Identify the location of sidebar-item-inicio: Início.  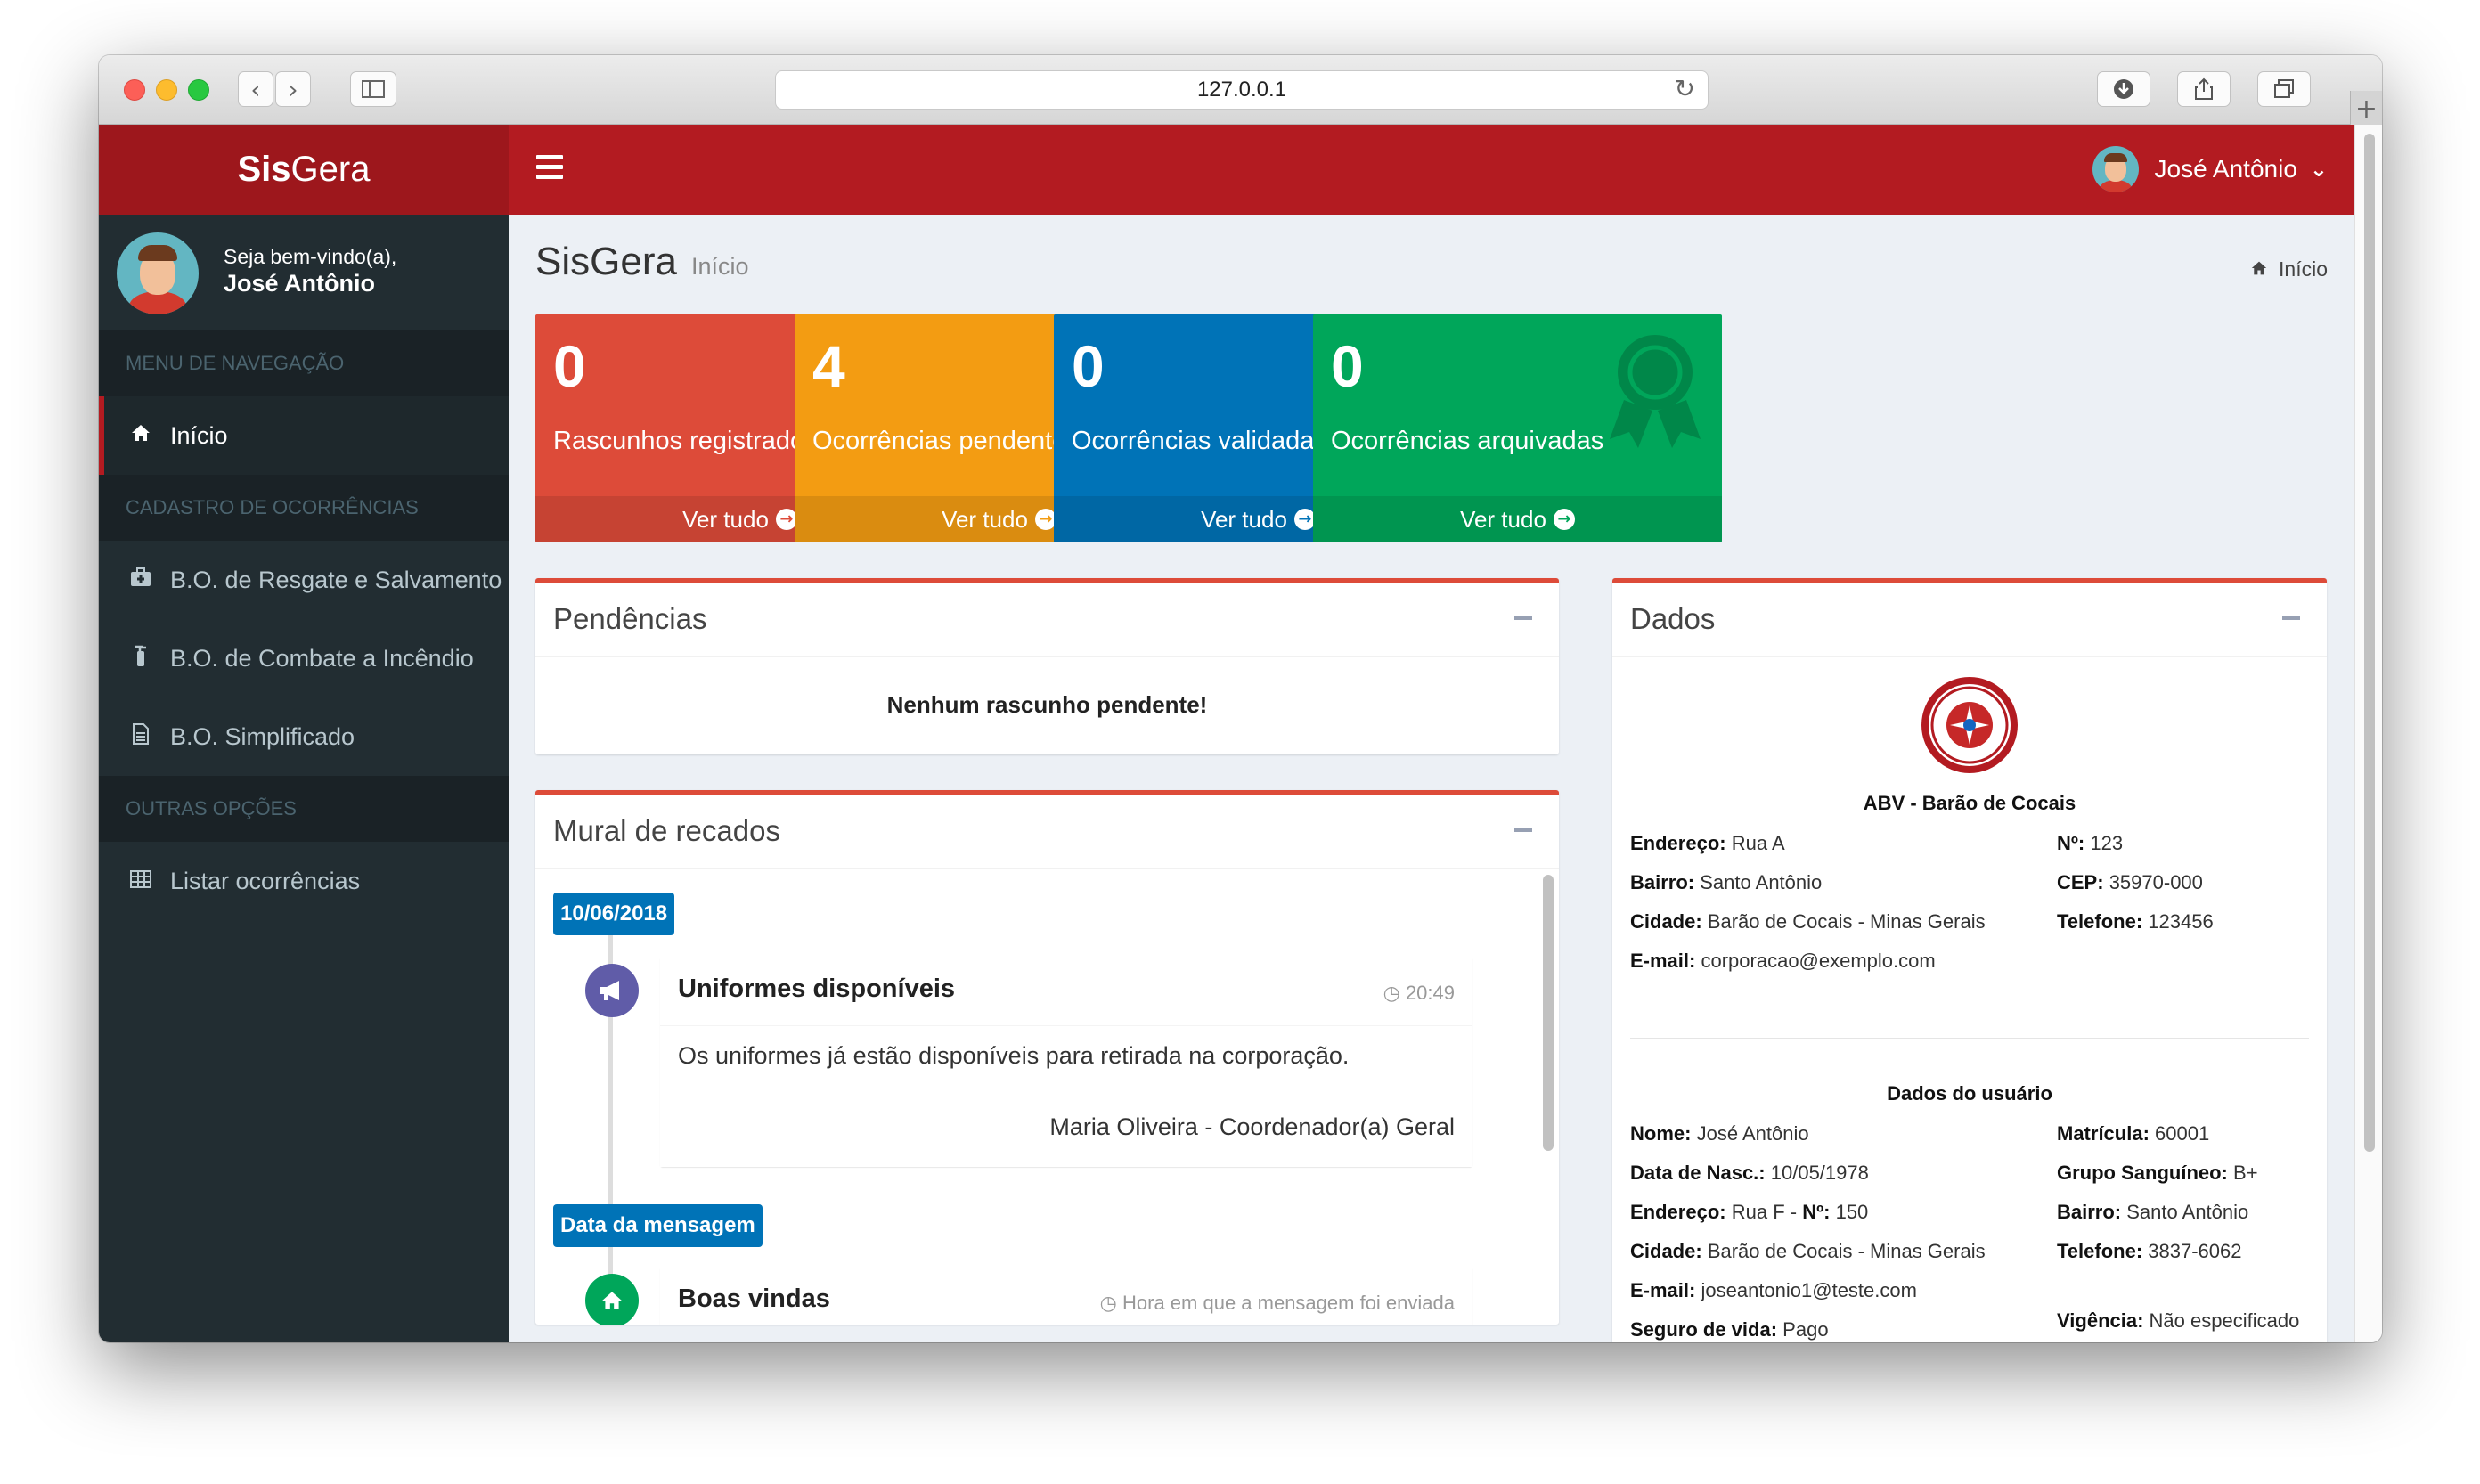
(304, 436).